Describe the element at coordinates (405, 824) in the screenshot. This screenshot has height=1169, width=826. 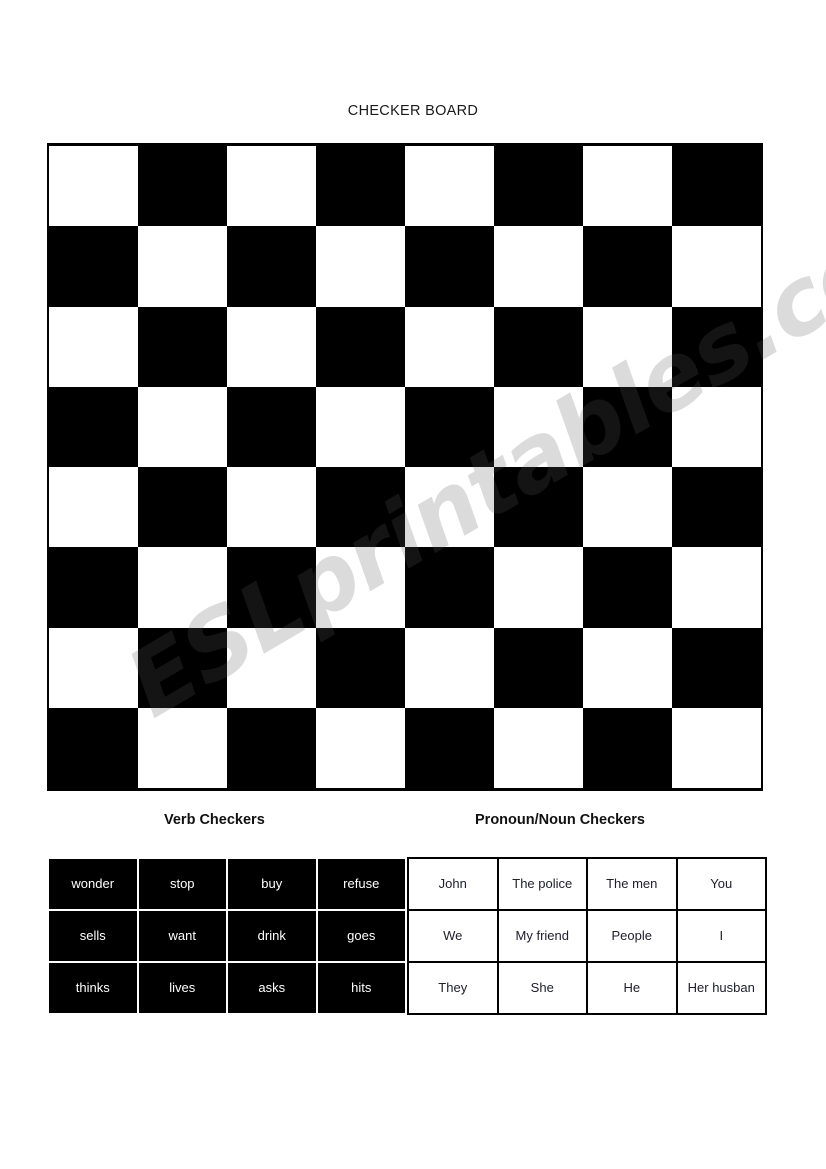
I see `section-labels: Verb Checkers Pronoun/Noun Checkers` at that location.